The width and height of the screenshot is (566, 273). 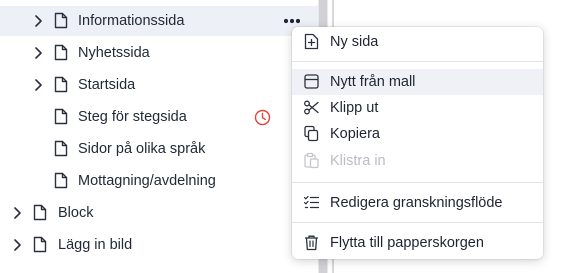 What do you see at coordinates (417, 42) in the screenshot?
I see `menu-item-new-page: Ny sida` at bounding box center [417, 42].